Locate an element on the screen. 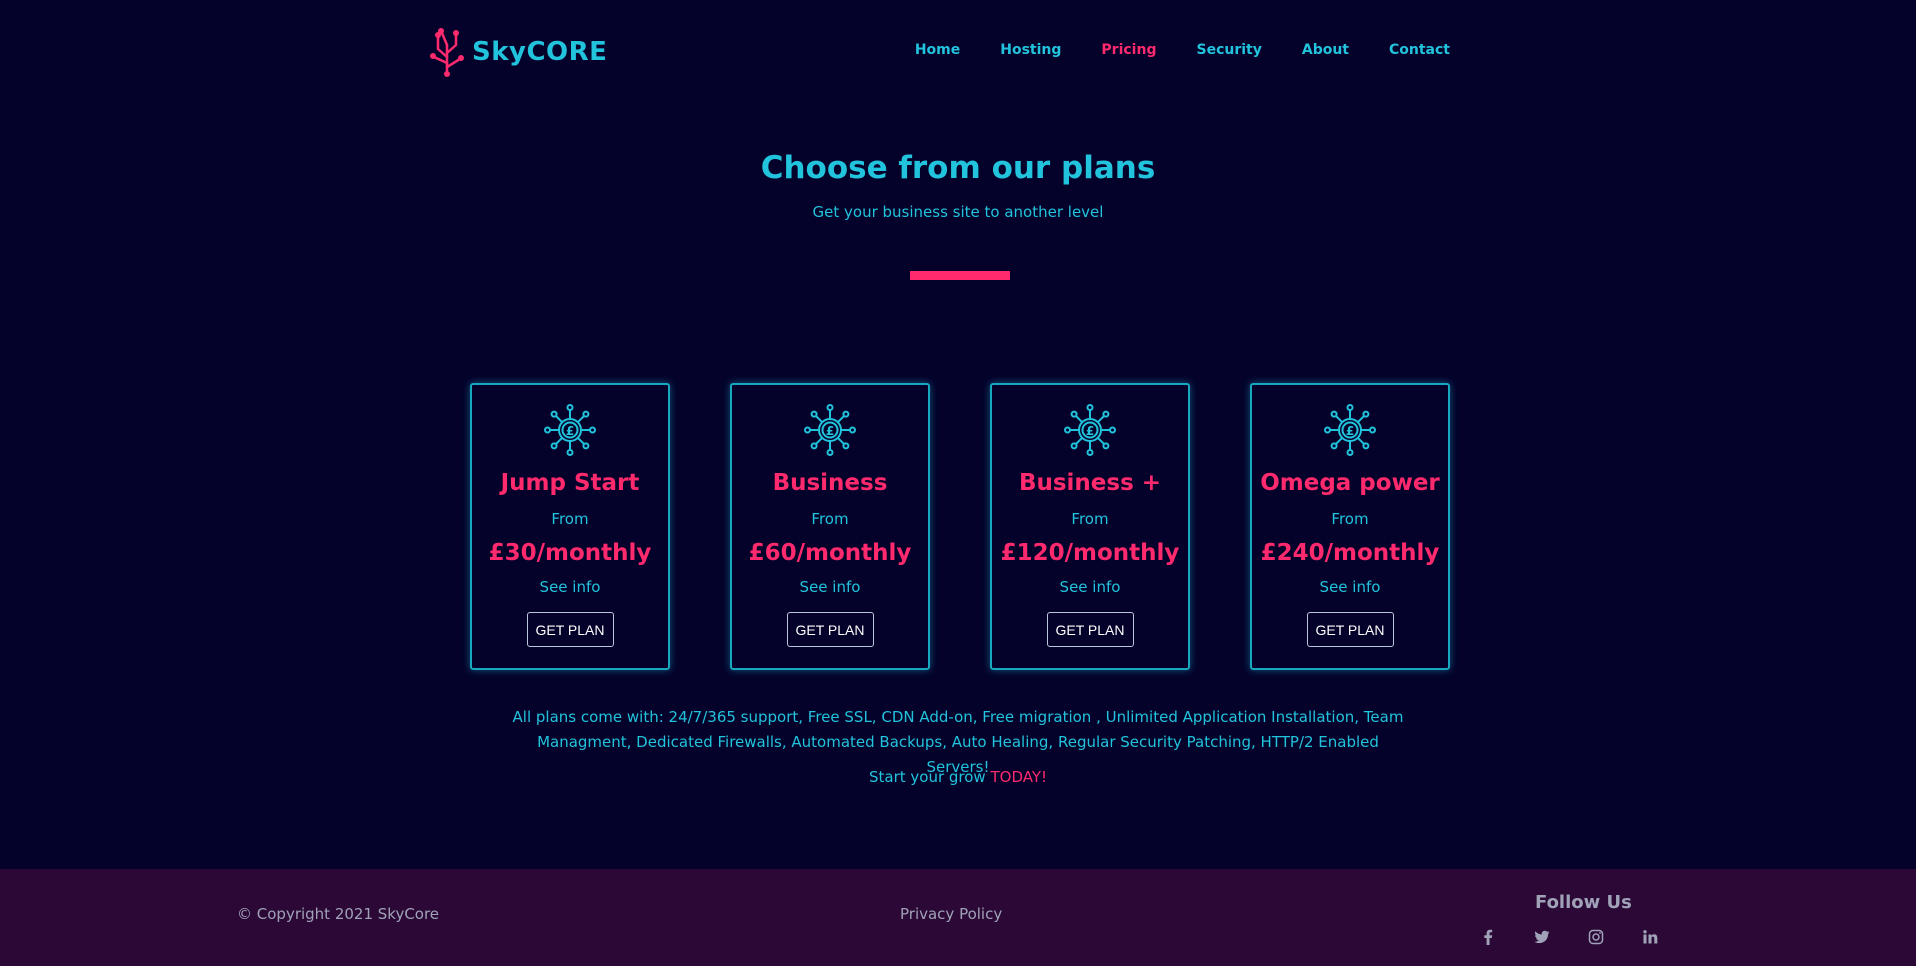  brand-name-part2: CORE is located at coordinates (567, 52).